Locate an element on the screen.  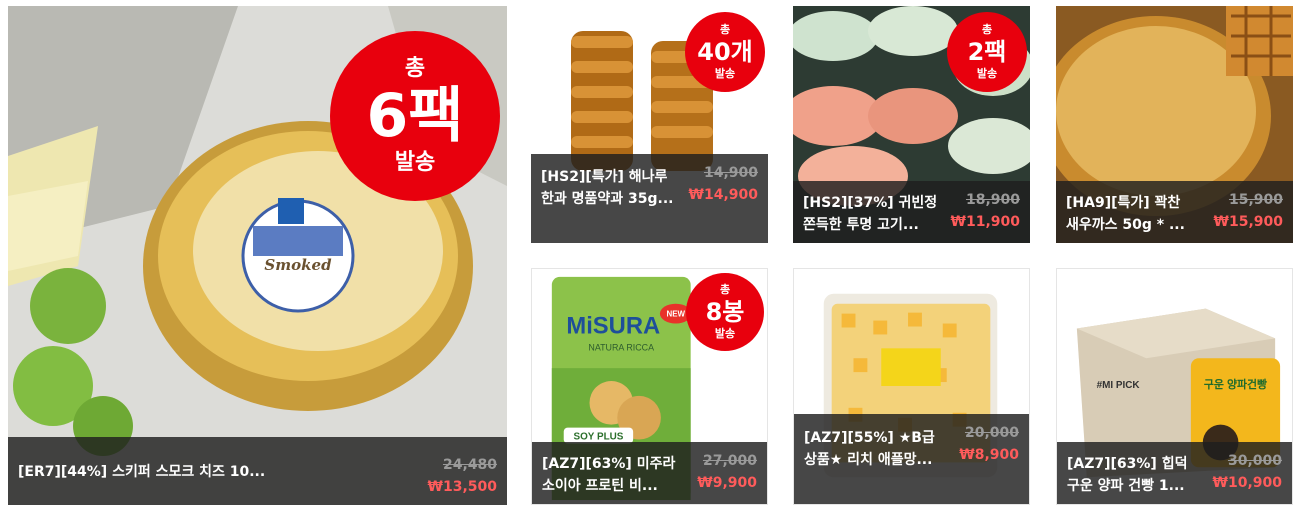
price-block: 20,000 ₩8,900 is located at coordinates (989, 444).